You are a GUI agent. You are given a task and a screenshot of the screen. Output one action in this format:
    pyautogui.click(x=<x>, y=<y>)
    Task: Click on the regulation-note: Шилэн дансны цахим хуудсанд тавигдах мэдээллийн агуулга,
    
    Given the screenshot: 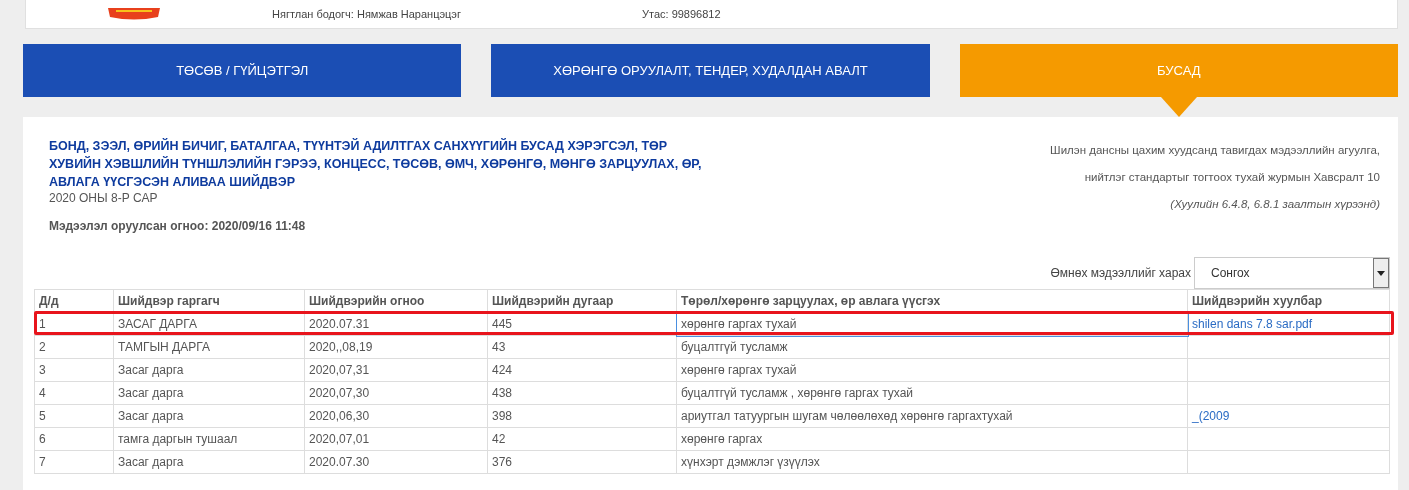 What is the action you would take?
    pyautogui.click(x=1215, y=150)
    